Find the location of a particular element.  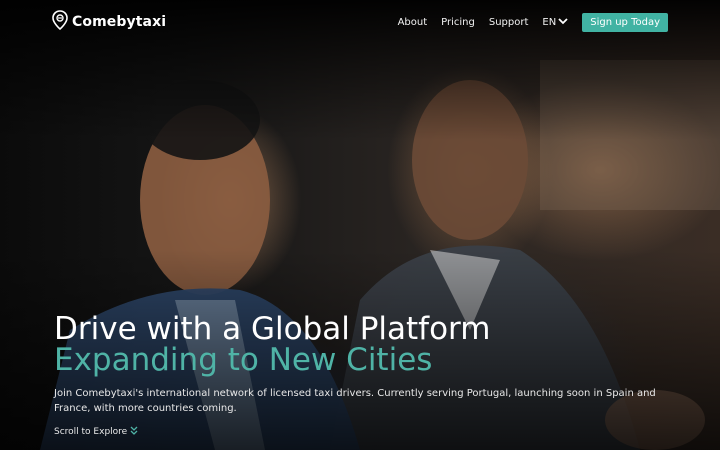

scroll-label: Scroll to Explore is located at coordinates (91, 432).